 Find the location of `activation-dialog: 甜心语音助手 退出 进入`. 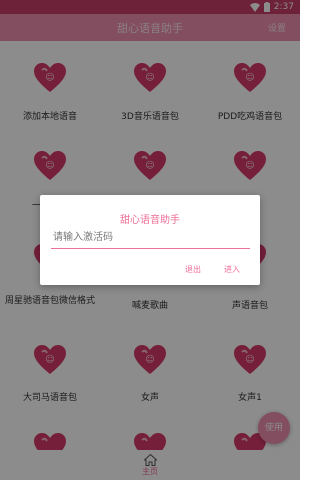

activation-dialog: 甜心语音助手 退出 进入 is located at coordinates (150, 240).